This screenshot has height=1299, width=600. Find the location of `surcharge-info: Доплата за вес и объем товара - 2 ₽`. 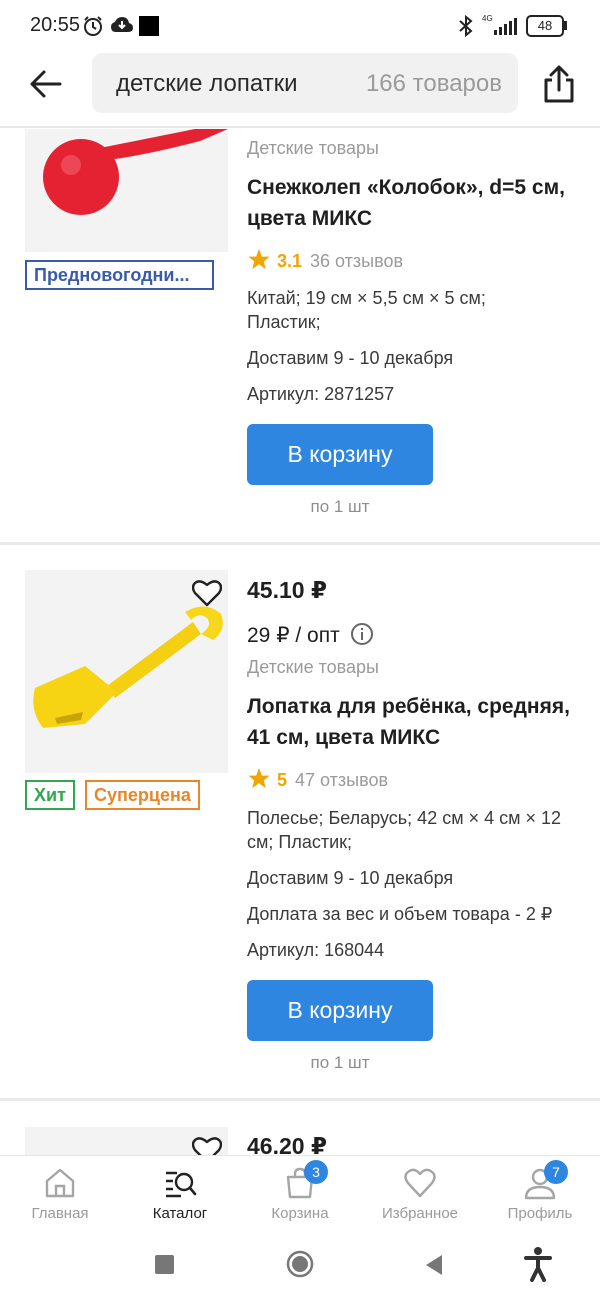

surcharge-info: Доплата за вес и объем товара - 2 ₽ is located at coordinates (400, 914).